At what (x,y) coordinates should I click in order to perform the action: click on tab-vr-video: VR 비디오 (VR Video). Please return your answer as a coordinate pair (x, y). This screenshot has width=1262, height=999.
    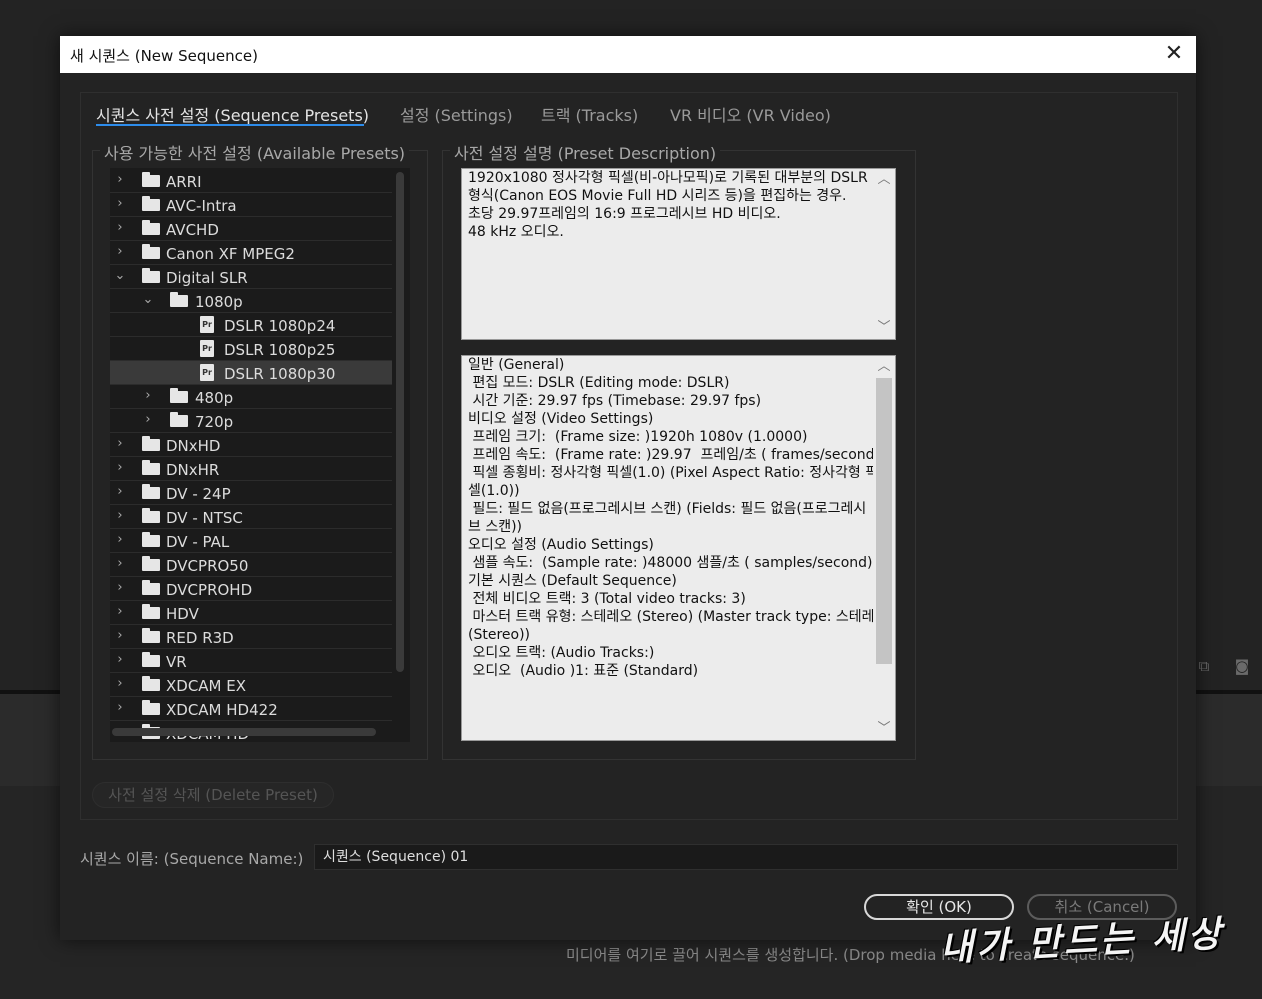
    Looking at the image, I should click on (750, 114).